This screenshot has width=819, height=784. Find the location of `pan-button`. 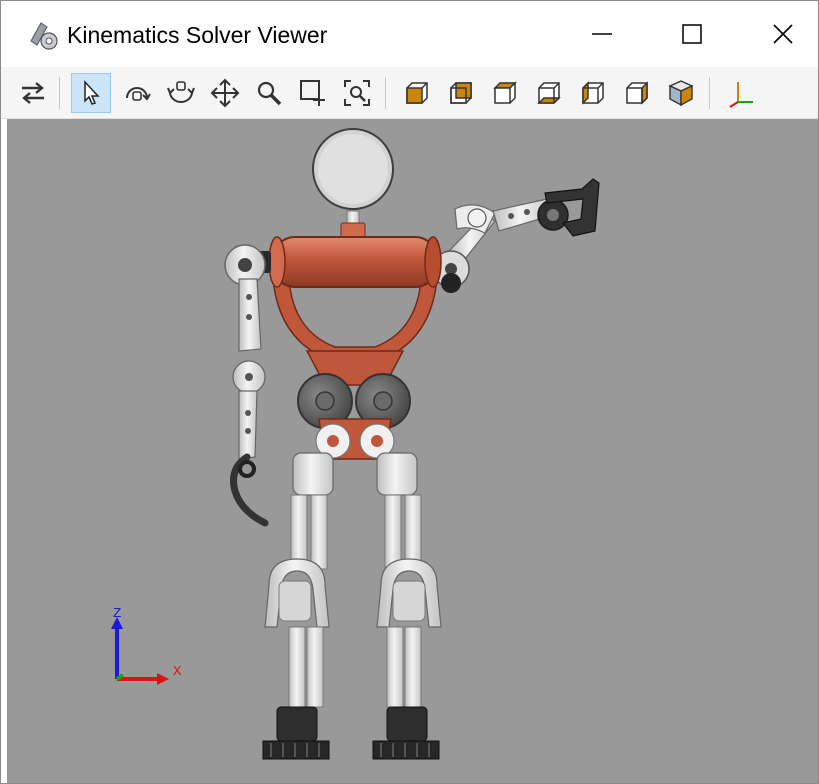

pan-button is located at coordinates (225, 93).